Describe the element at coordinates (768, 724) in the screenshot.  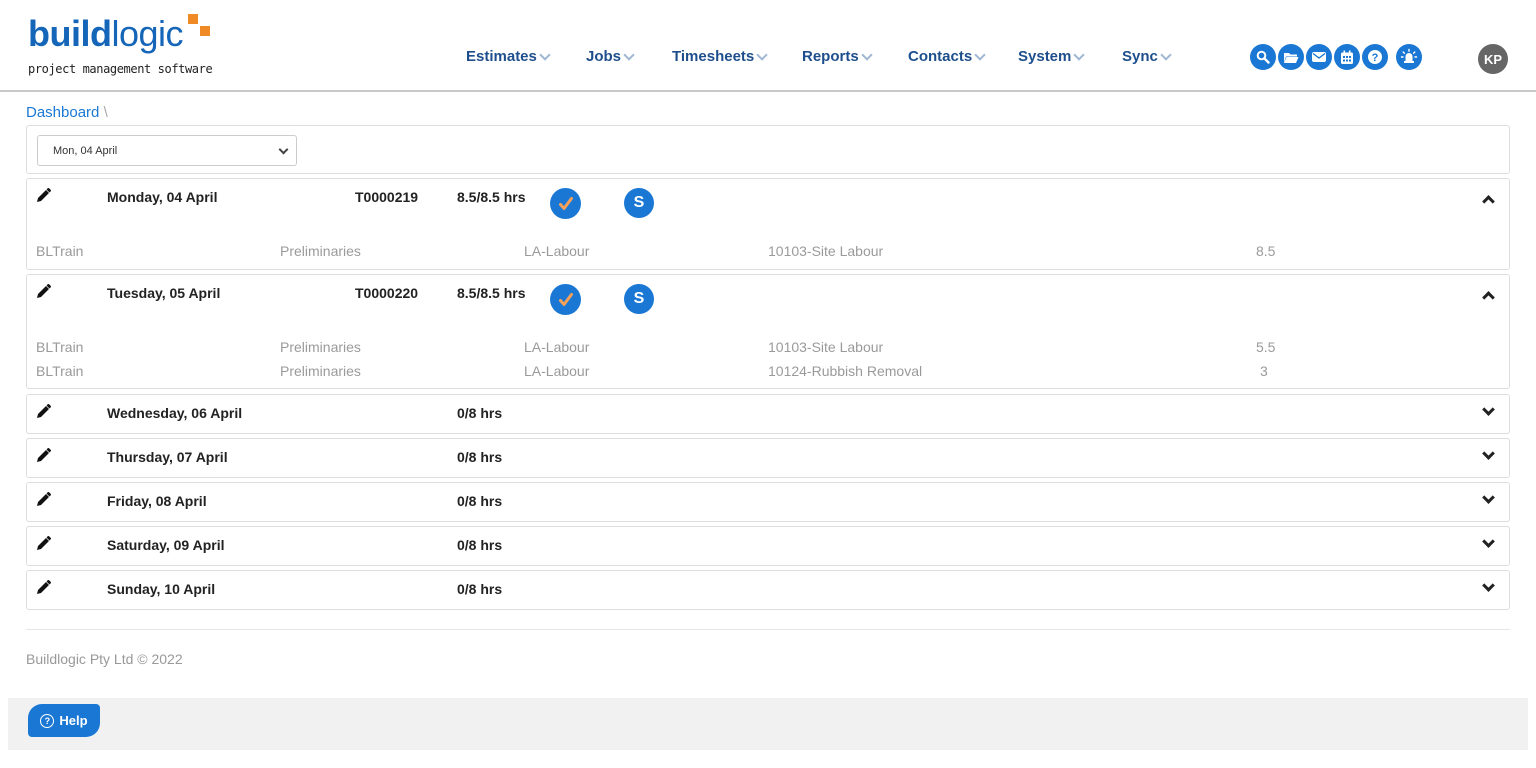
I see `help-bar: ? Help` at that location.